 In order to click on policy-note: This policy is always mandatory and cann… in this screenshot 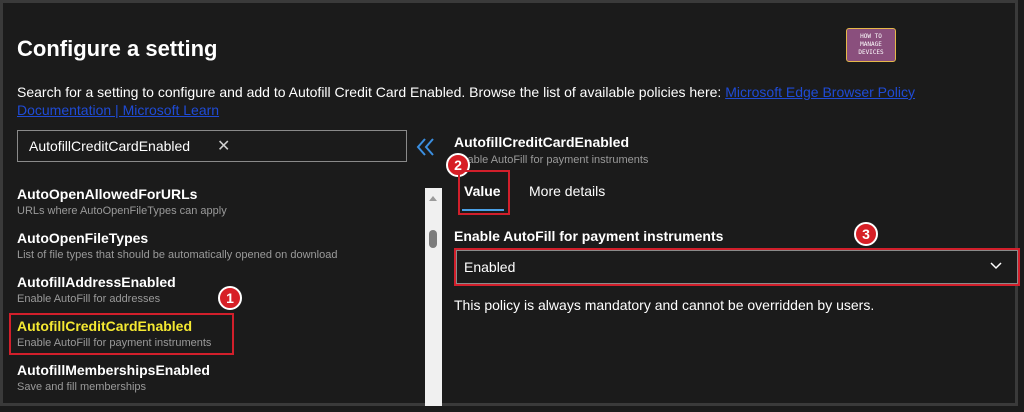, I will do `click(664, 305)`.